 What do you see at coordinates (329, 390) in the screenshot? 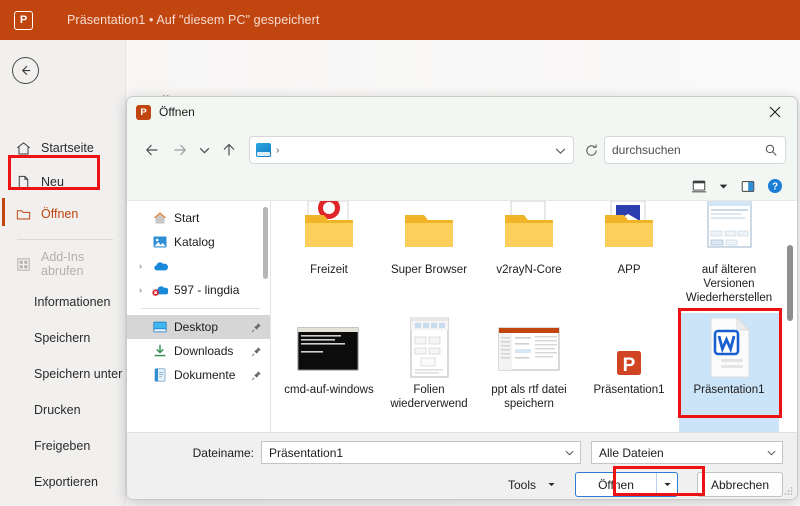
I see `file-name: cmd-auf-windows` at bounding box center [329, 390].